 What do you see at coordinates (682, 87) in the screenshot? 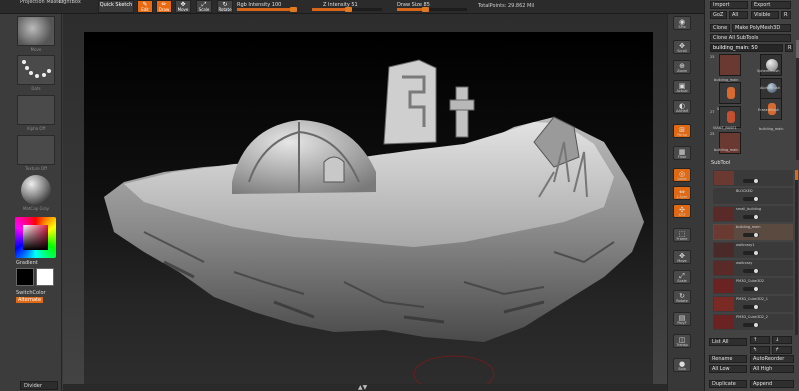
I see `shelf-button-actual: ▣ Actual` at bounding box center [682, 87].